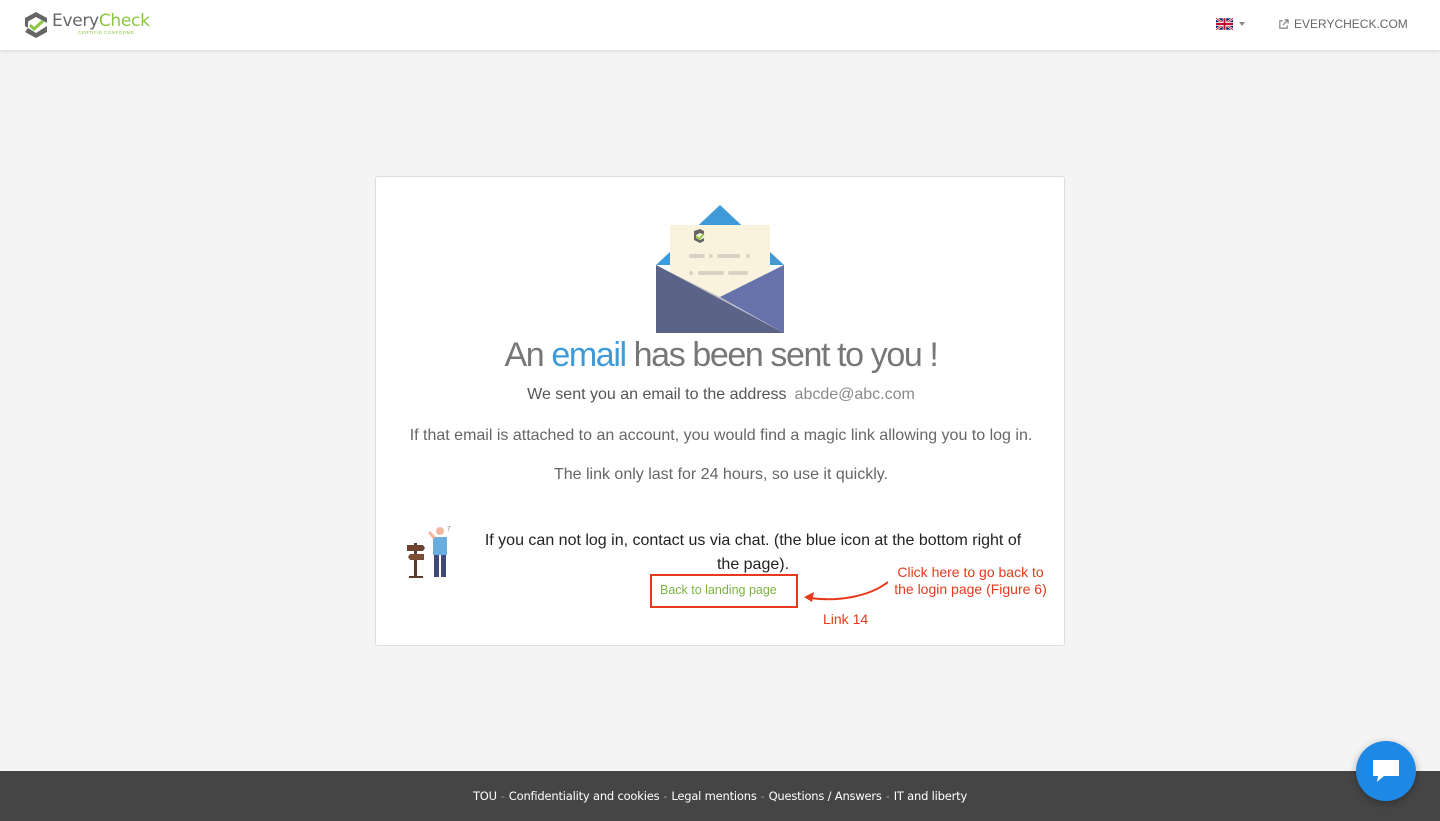 This screenshot has height=821, width=1440. I want to click on annotation-arrow-icon, so click(846, 591).